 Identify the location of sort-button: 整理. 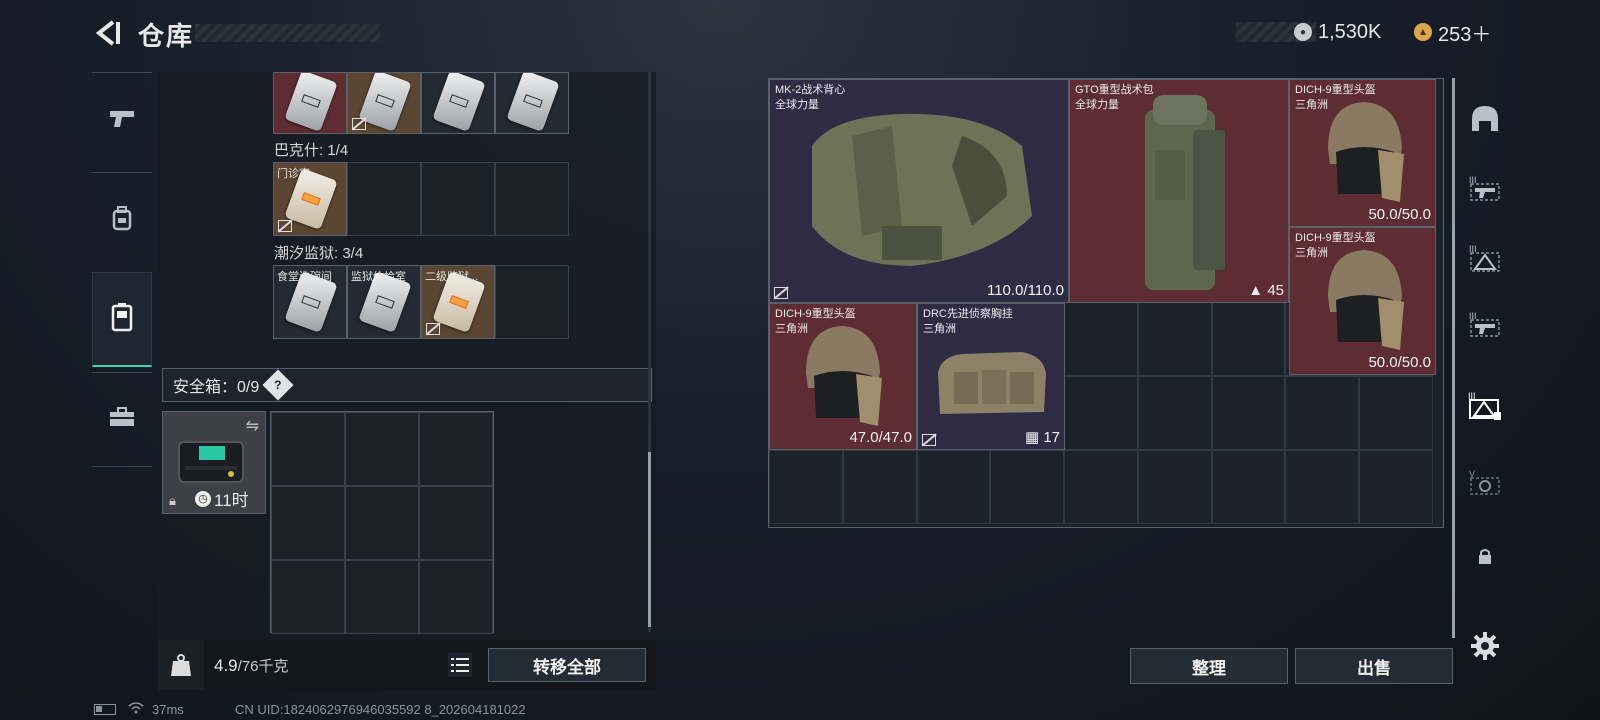
(1209, 666).